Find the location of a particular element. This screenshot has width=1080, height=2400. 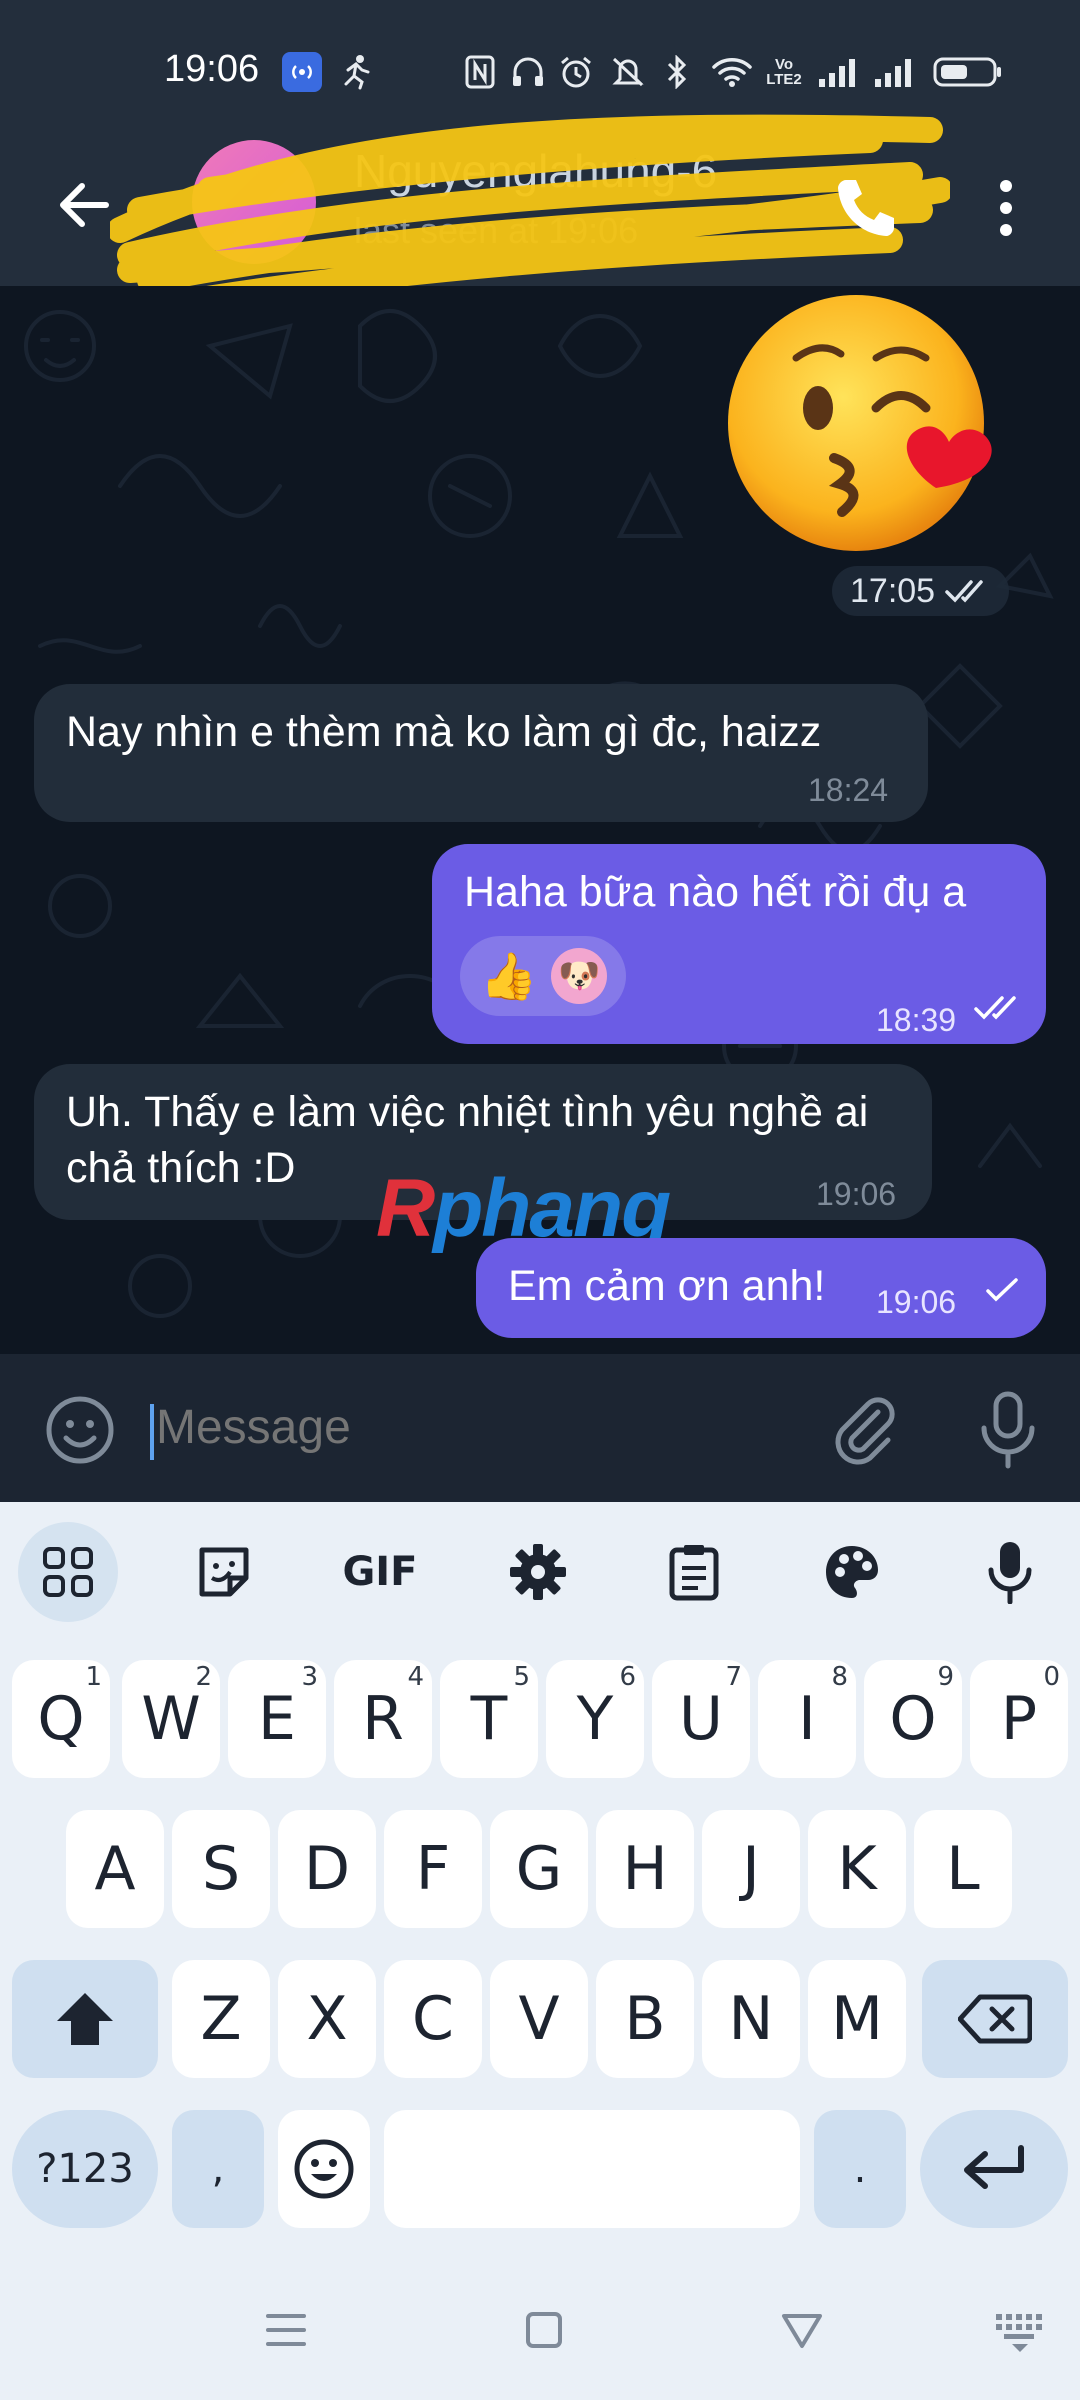

voice-message-icon is located at coordinates (1008, 1430).